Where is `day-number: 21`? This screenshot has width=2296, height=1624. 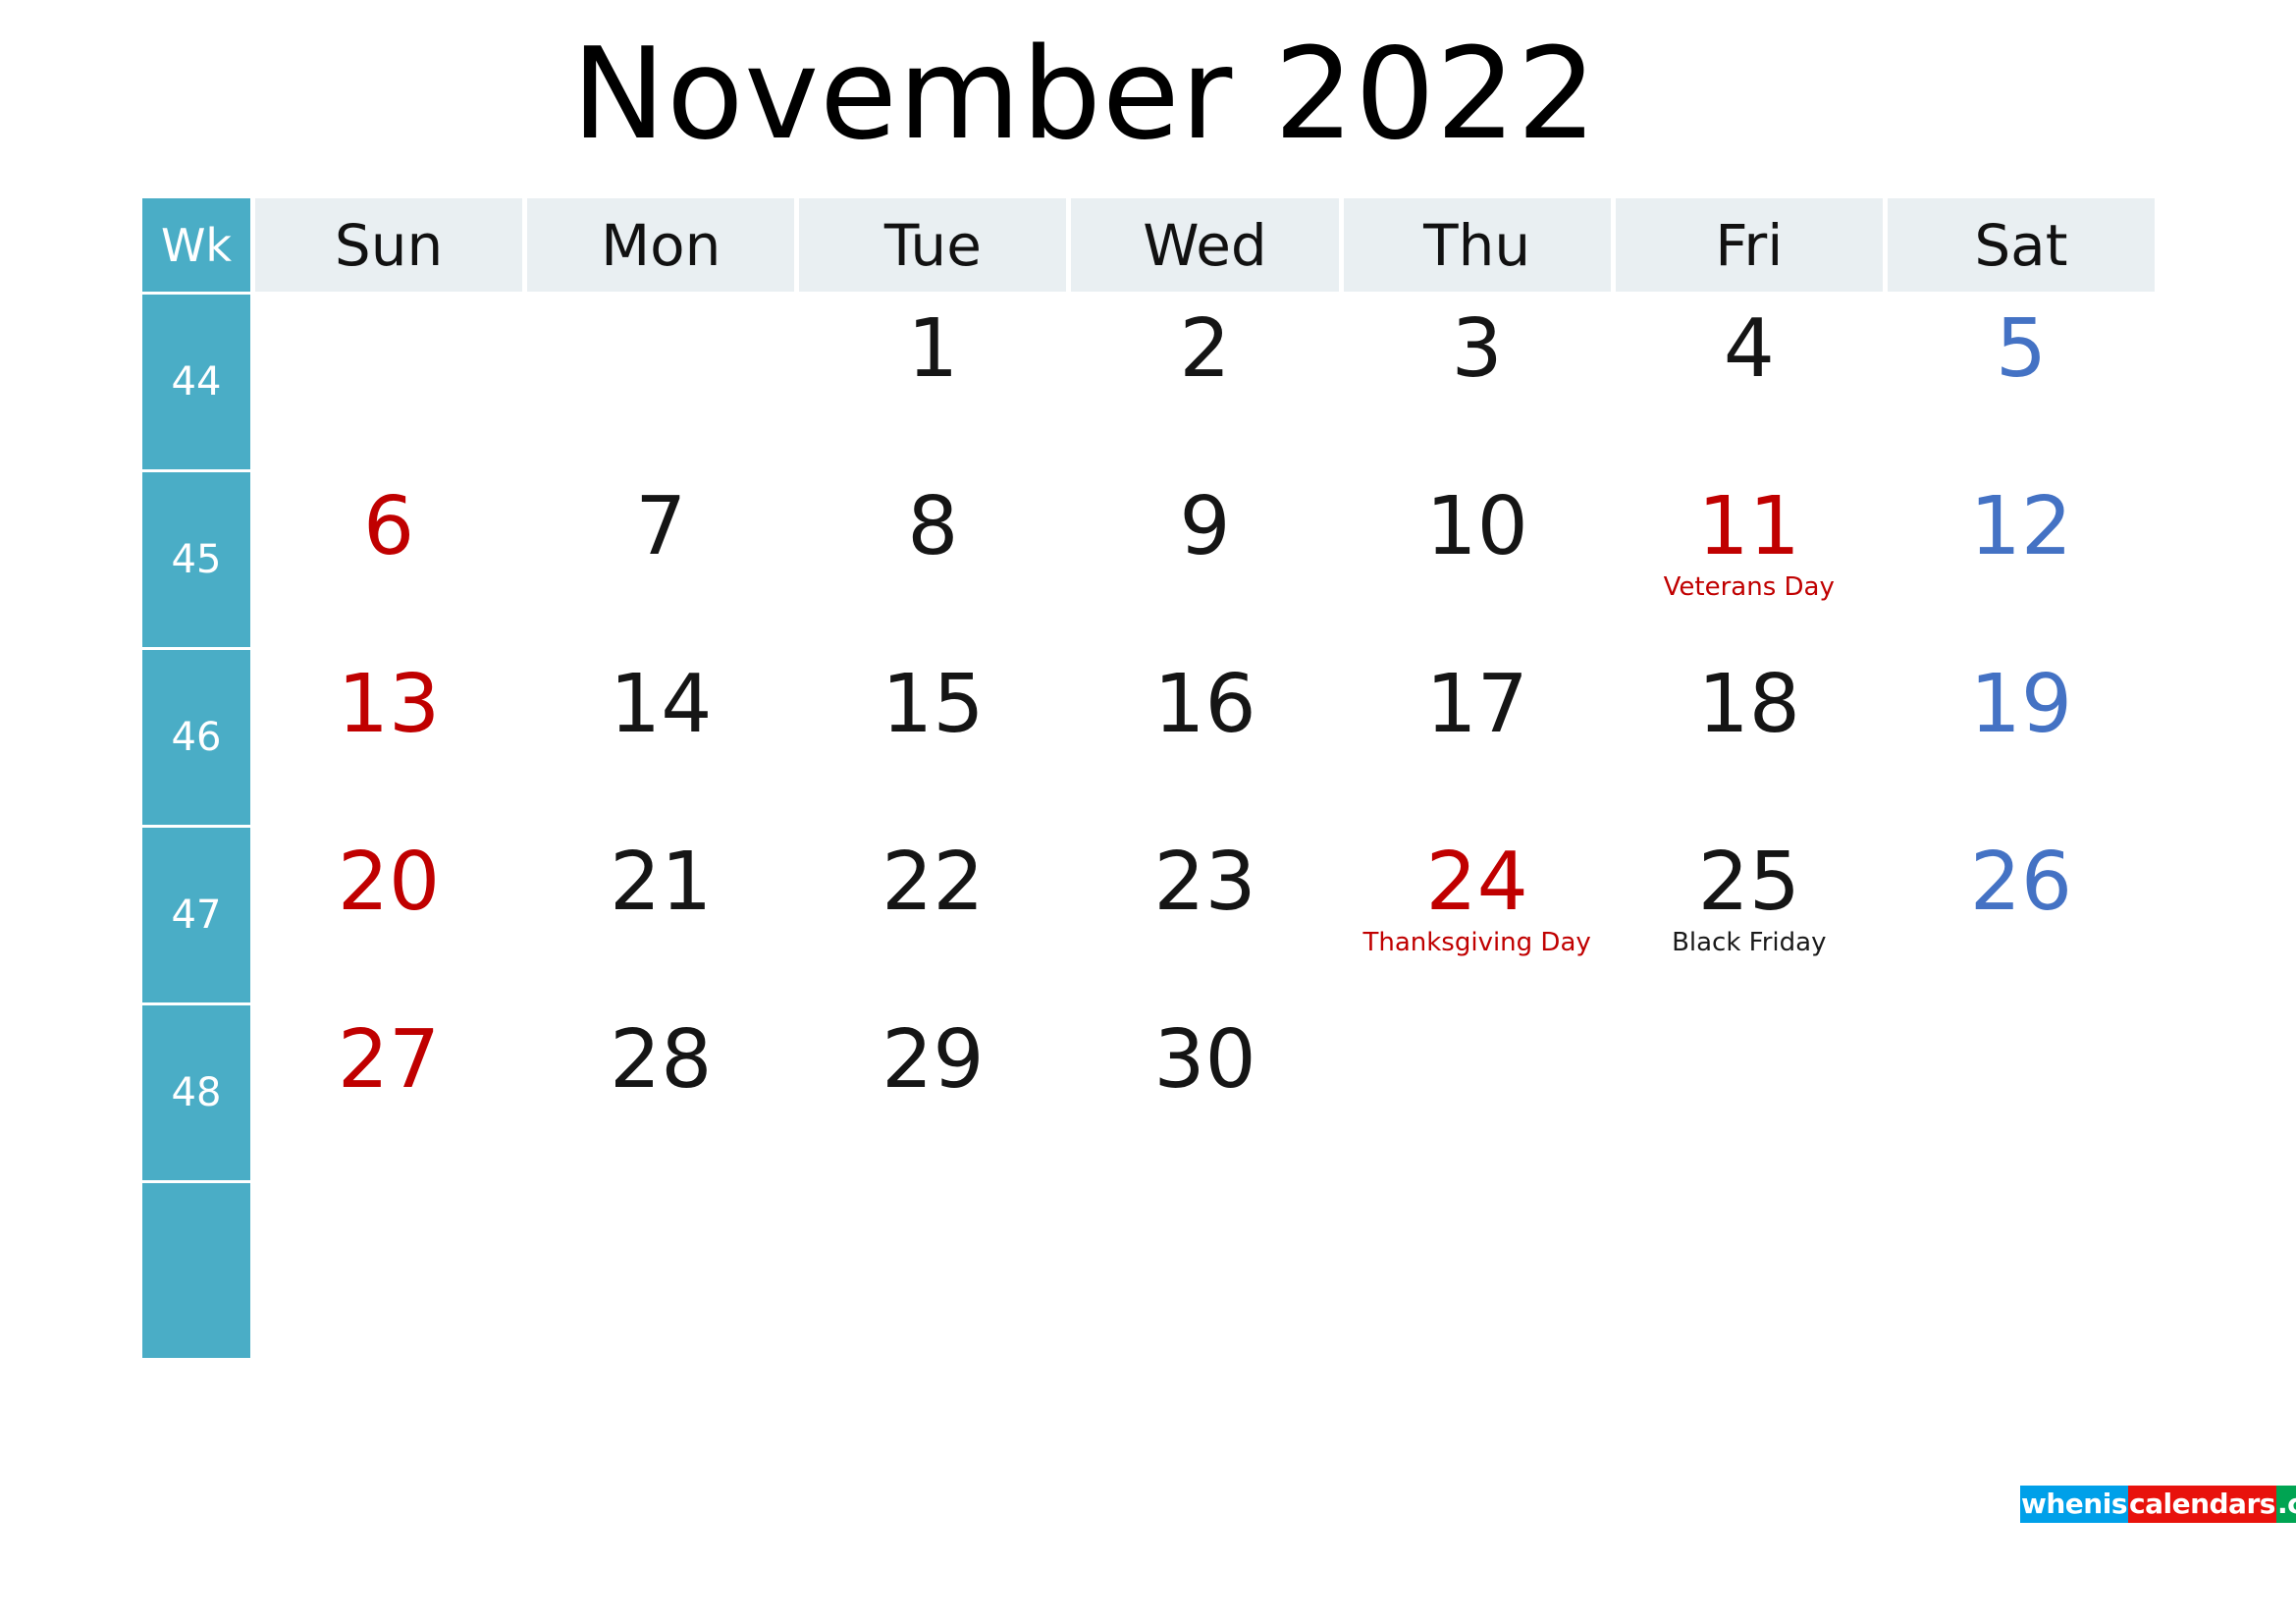 day-number: 21 is located at coordinates (661, 882).